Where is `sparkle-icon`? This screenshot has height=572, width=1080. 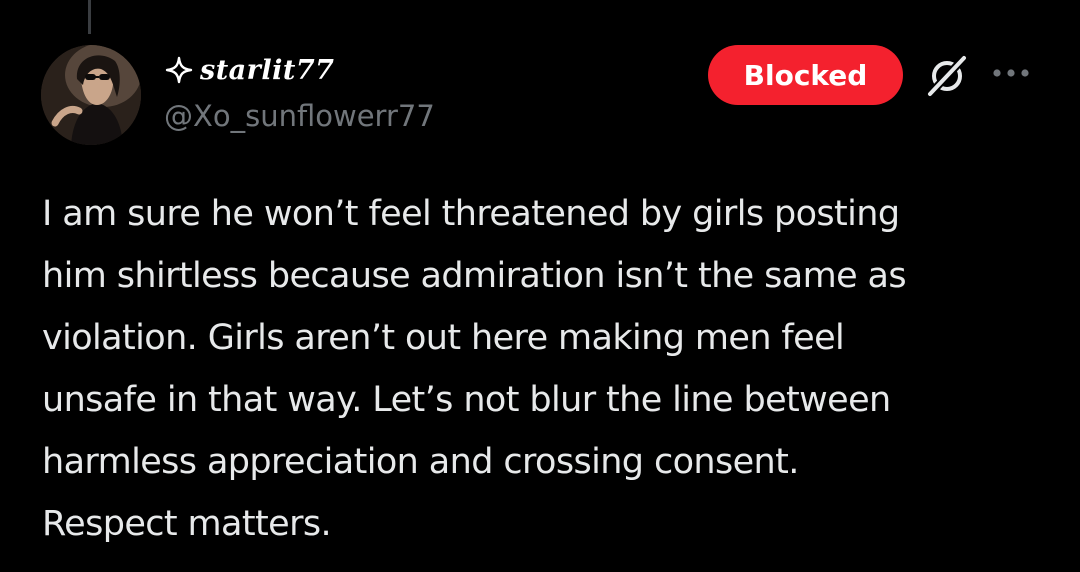 sparkle-icon is located at coordinates (179, 70).